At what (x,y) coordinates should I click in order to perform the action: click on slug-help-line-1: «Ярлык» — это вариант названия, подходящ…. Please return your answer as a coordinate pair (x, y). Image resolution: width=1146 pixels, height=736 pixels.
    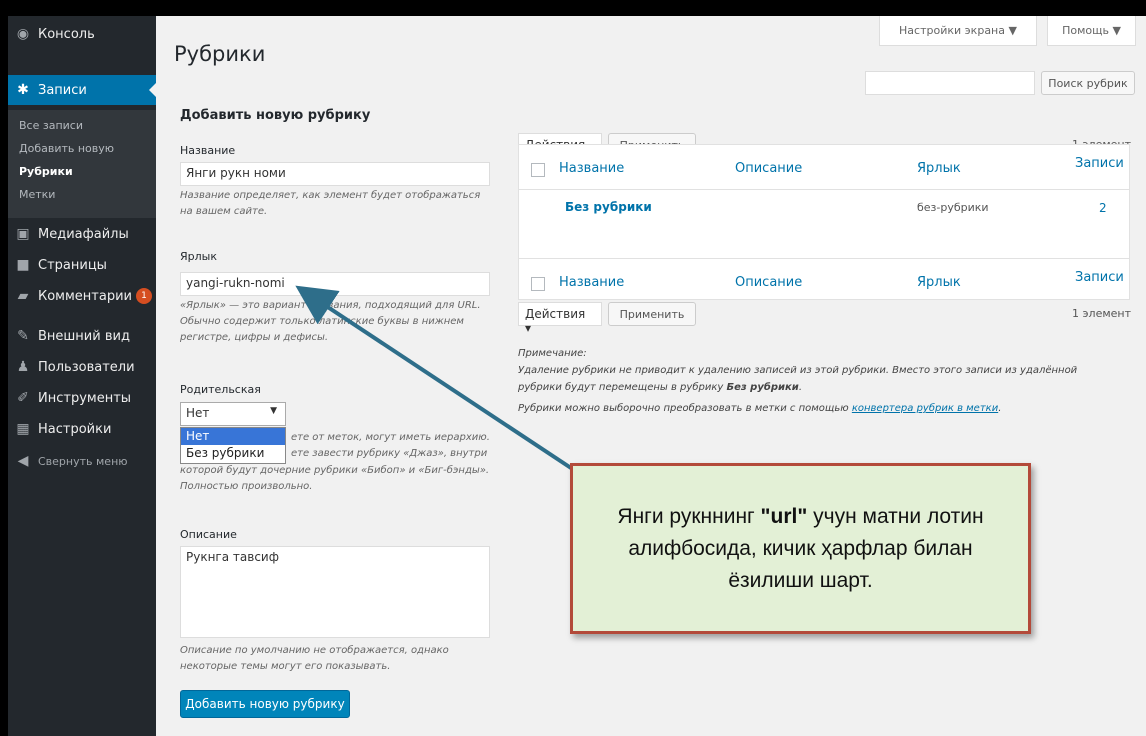
    Looking at the image, I should click on (330, 305).